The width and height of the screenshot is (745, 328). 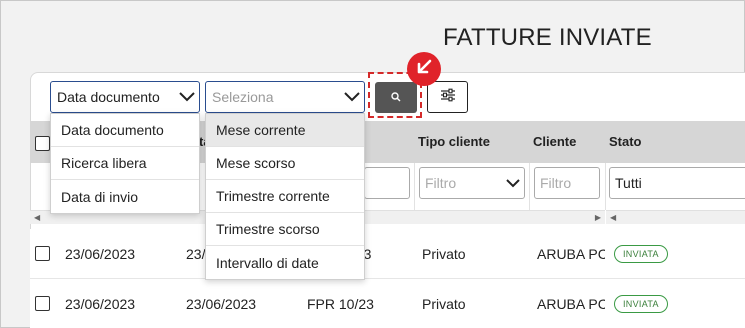 I want to click on period-select: Seleziona, so click(x=285, y=97).